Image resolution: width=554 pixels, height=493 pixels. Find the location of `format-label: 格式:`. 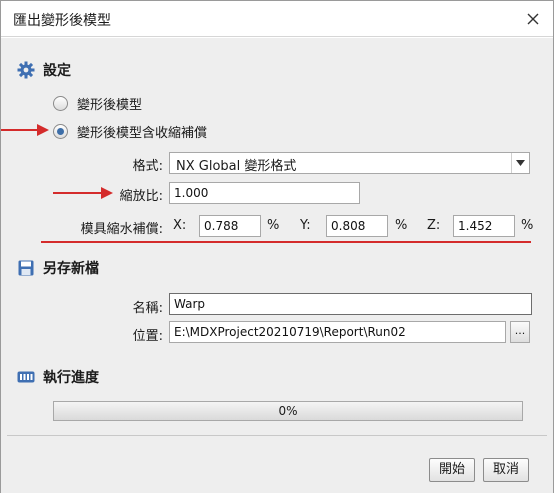

format-label: 格式: is located at coordinates (147, 166).